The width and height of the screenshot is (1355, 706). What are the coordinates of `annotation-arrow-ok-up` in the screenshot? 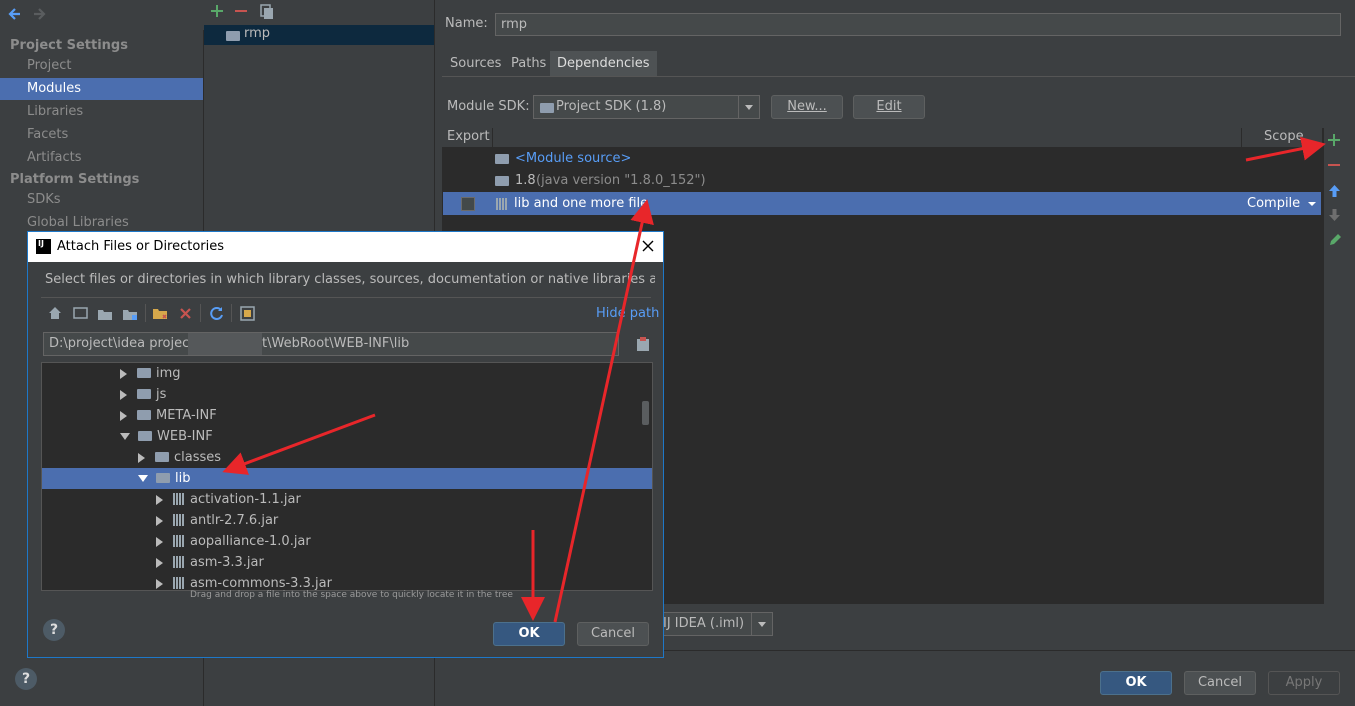 It's located at (603, 411).